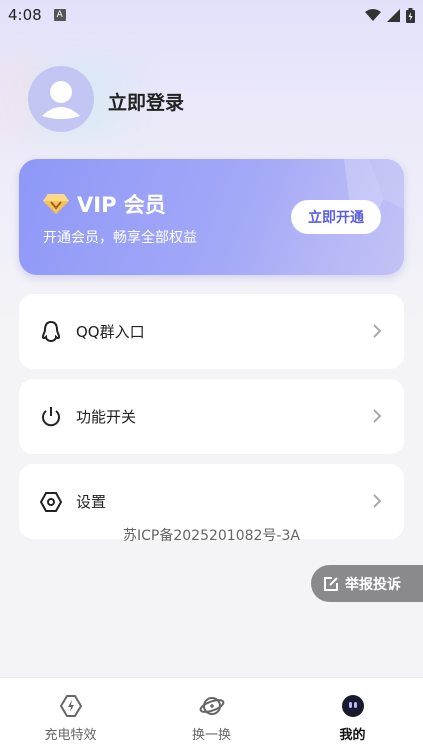 This screenshot has height=753, width=423. What do you see at coordinates (56, 204) in the screenshot?
I see `diamond-icon` at bounding box center [56, 204].